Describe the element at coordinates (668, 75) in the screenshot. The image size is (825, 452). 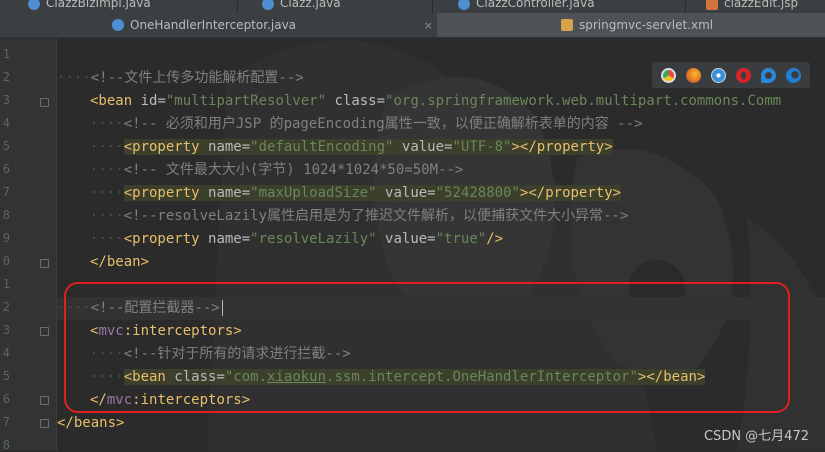
I see `chrome-icon` at that location.